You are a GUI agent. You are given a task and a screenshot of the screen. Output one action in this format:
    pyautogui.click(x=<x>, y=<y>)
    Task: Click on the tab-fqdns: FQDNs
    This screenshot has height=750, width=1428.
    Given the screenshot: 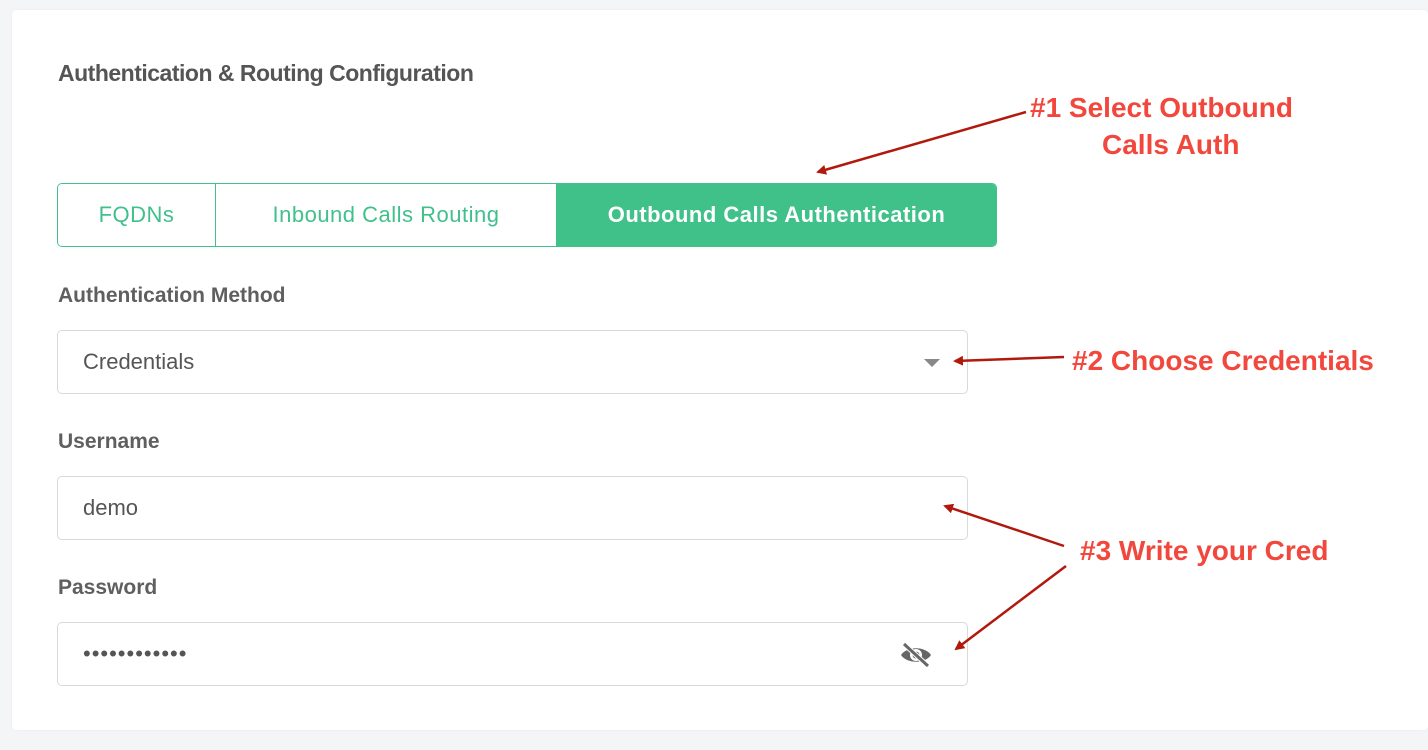 What is the action you would take?
    pyautogui.click(x=136, y=215)
    